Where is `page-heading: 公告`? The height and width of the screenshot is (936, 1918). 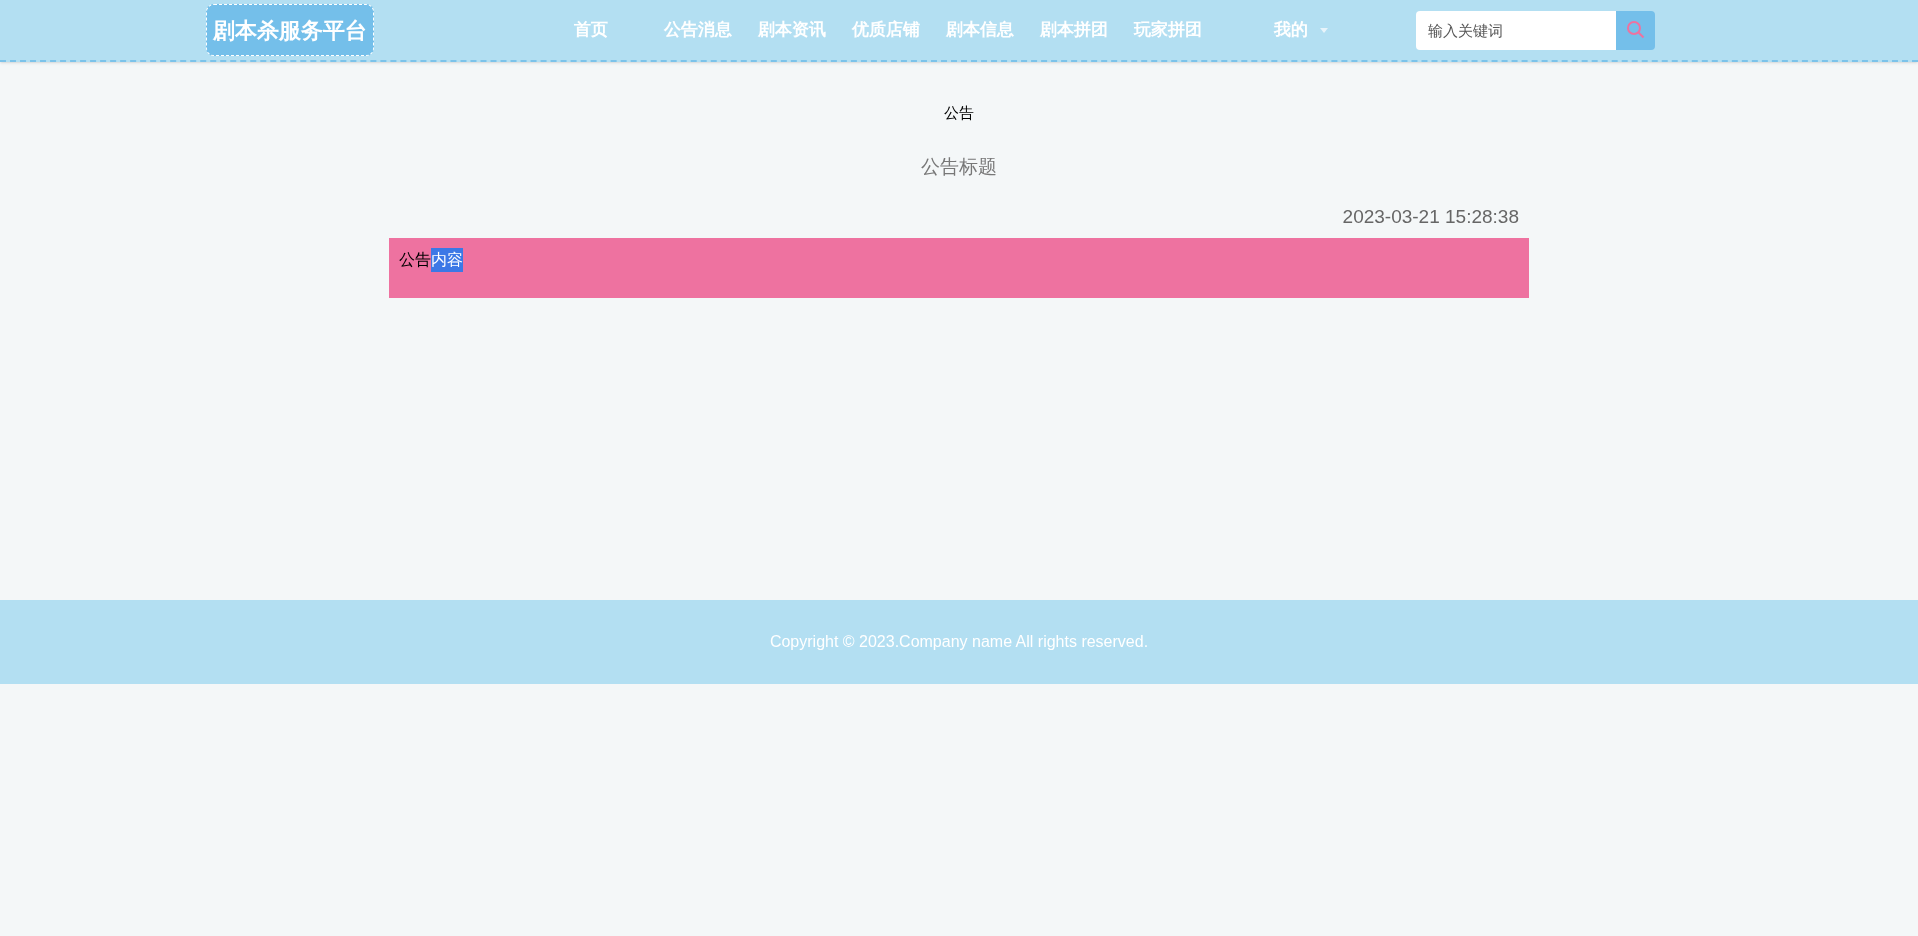 page-heading: 公告 is located at coordinates (959, 113).